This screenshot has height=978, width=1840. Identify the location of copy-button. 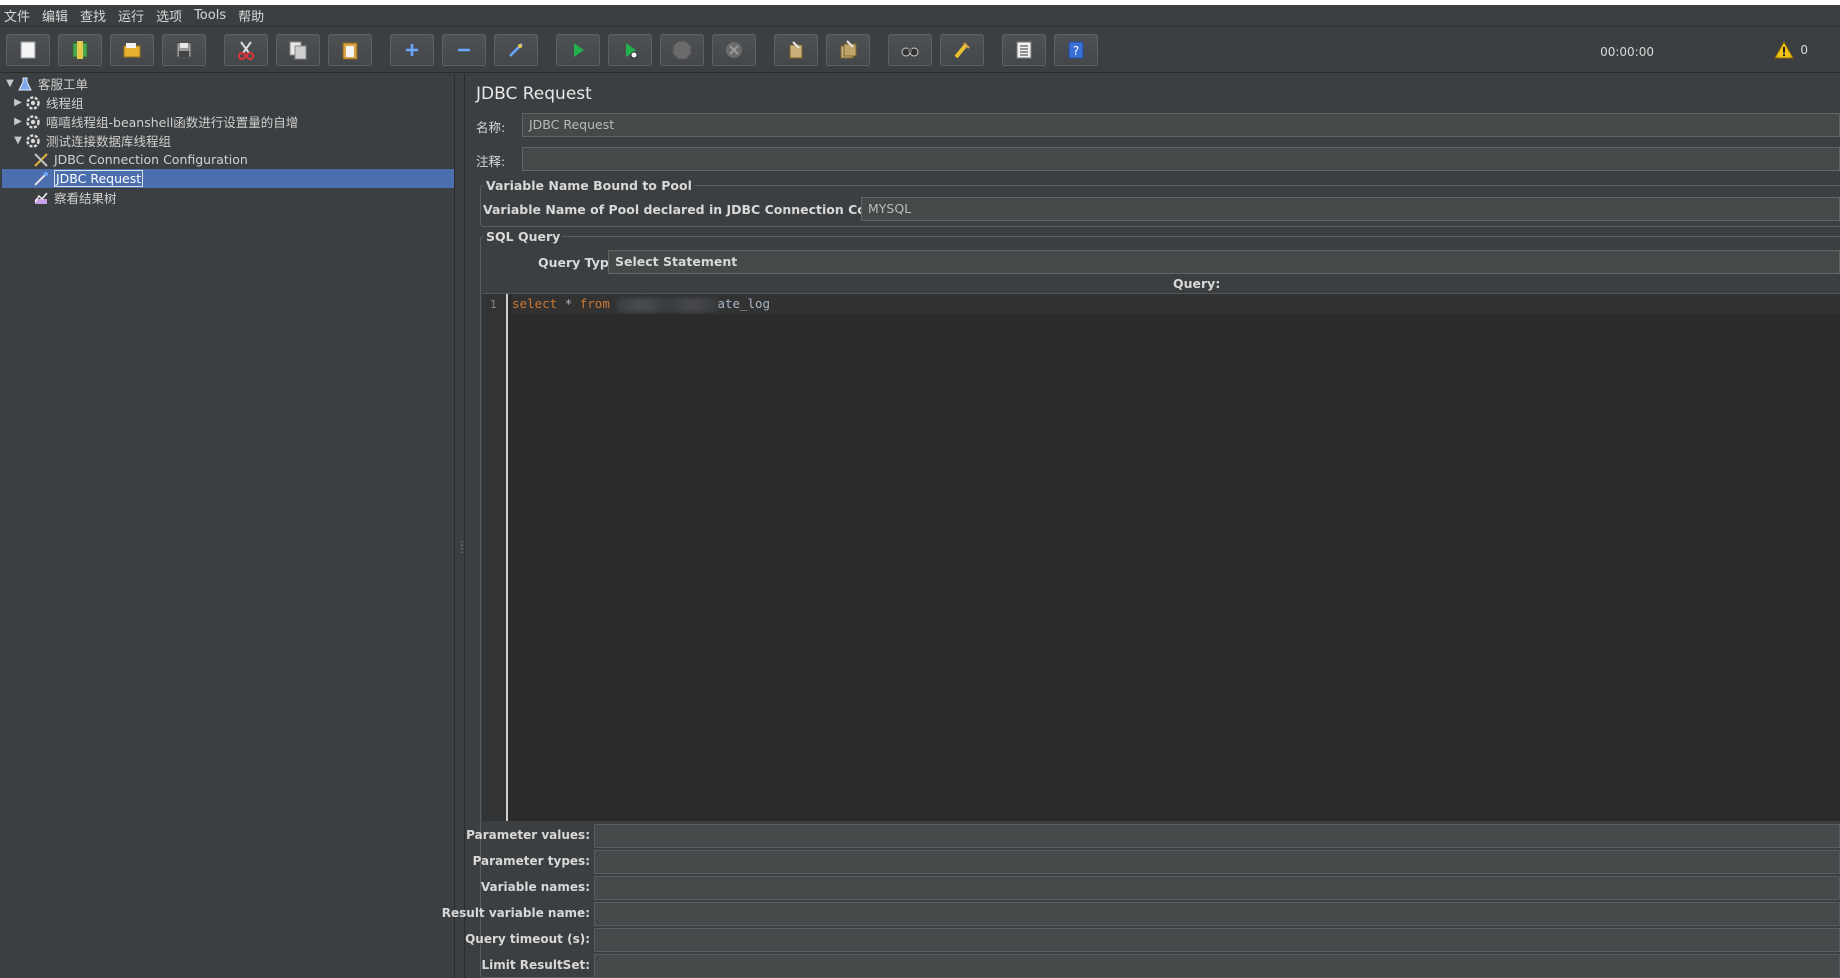
(298, 50).